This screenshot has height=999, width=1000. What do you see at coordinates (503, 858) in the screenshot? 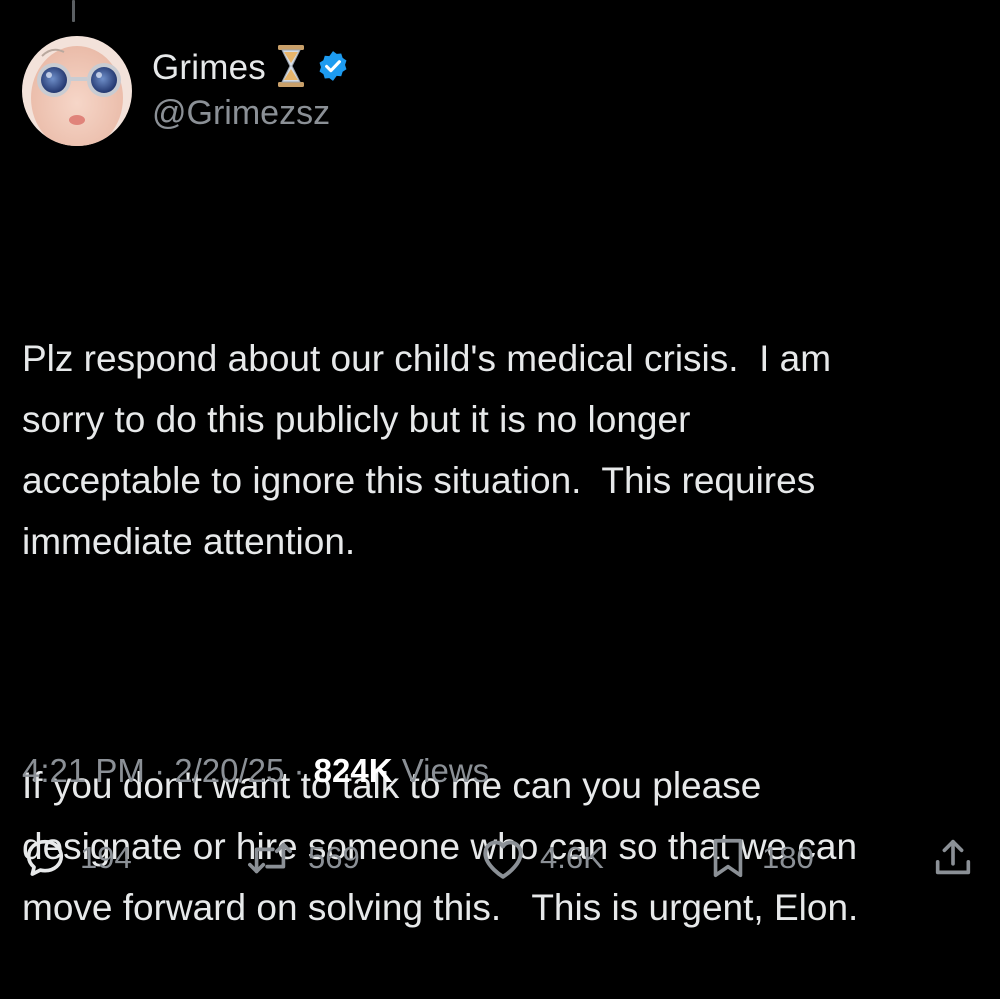
I see `heart-icon` at bounding box center [503, 858].